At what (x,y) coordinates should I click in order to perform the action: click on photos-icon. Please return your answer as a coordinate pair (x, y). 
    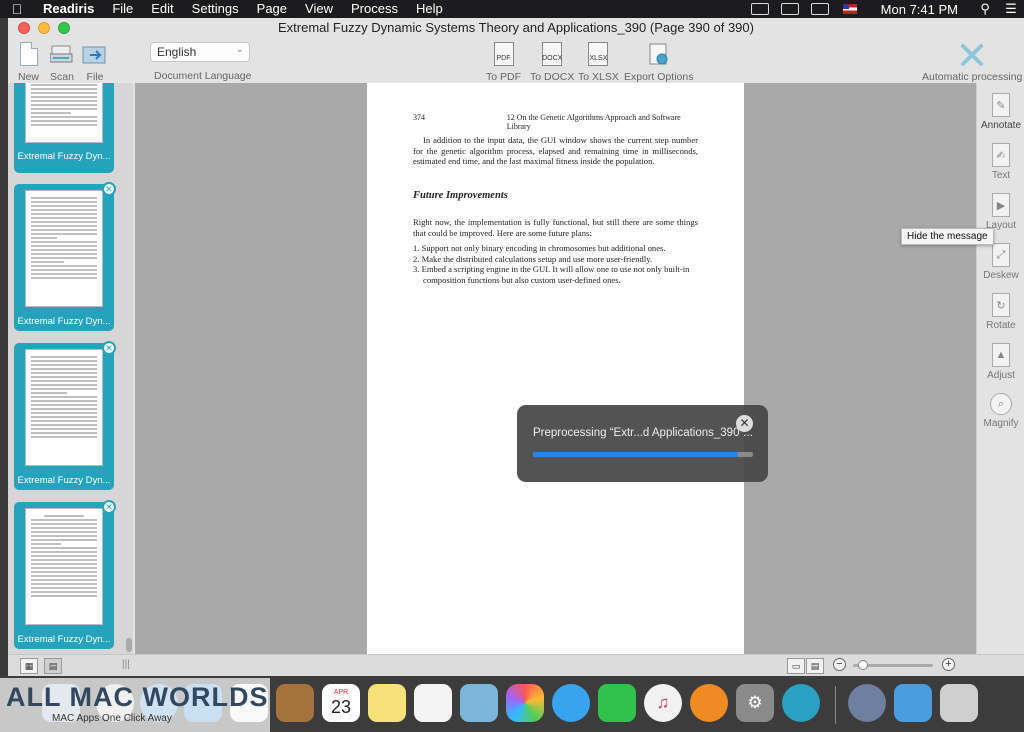
    Looking at the image, I should click on (525, 703).